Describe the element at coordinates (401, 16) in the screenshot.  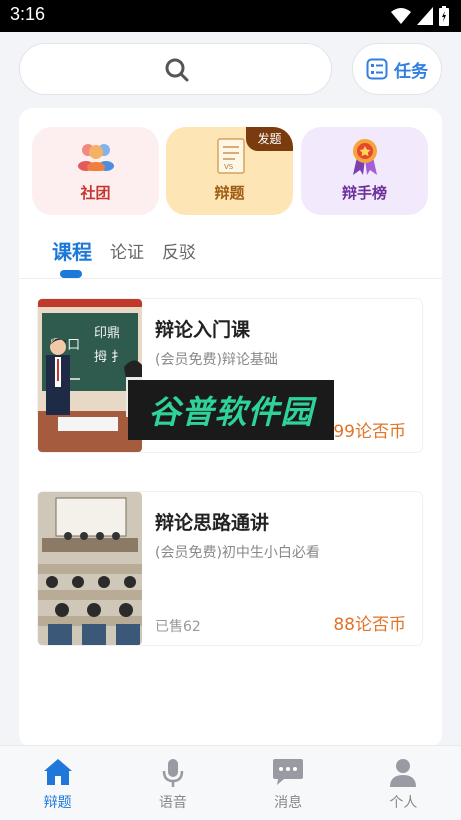
I see `wifi-icon` at that location.